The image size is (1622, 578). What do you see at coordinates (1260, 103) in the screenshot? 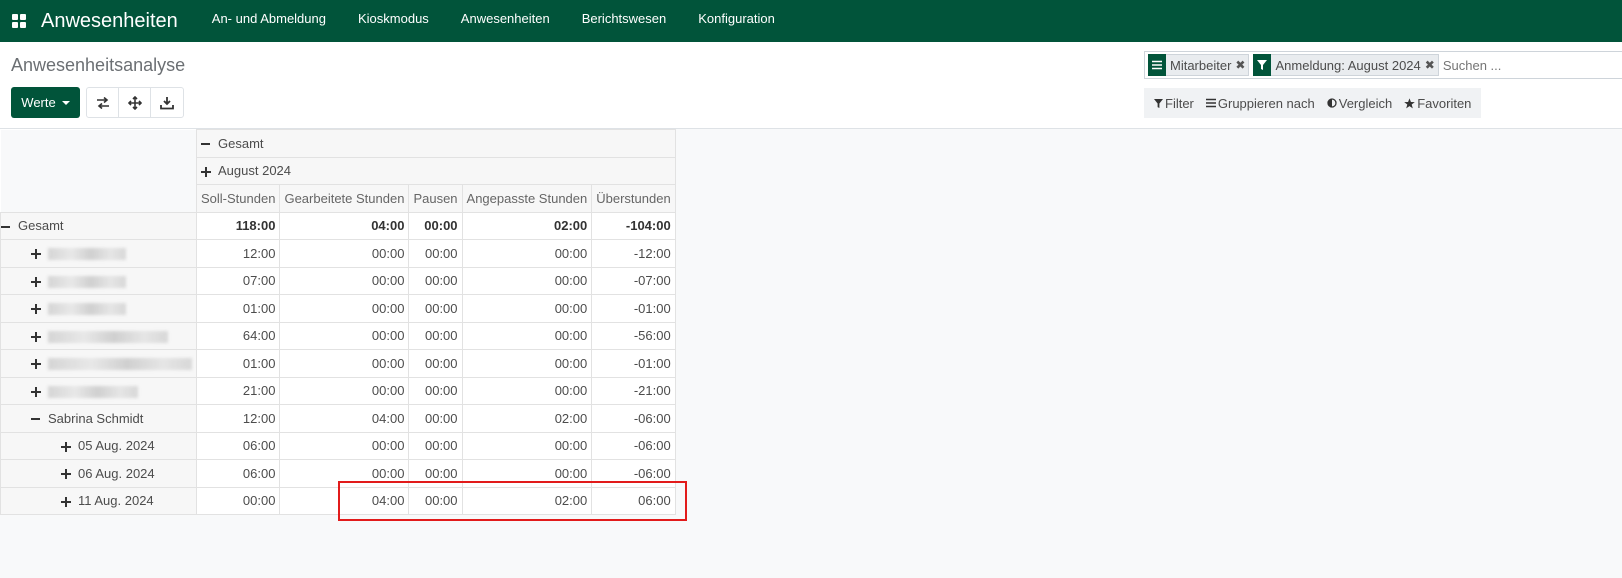
I see `groupby-menu-button: Gruppieren nach` at bounding box center [1260, 103].